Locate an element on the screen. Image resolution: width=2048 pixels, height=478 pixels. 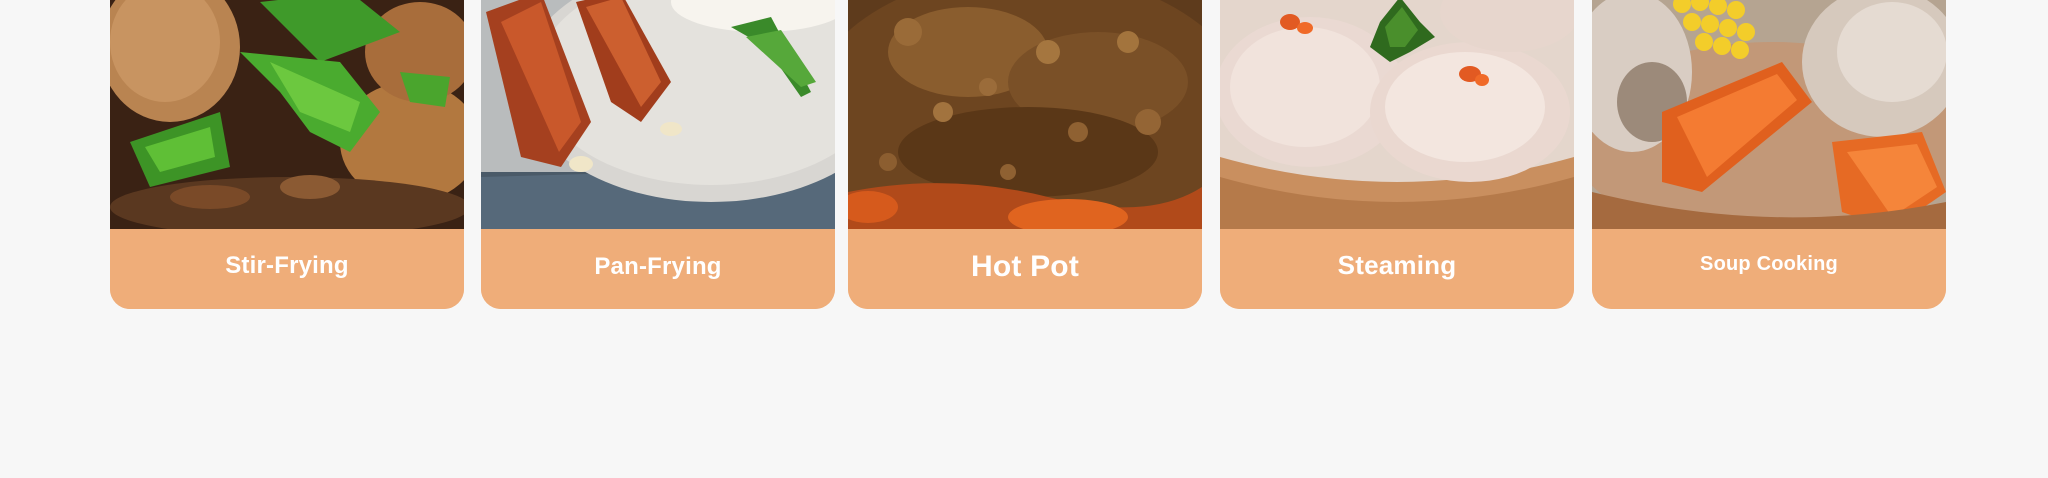
cooking-mode-card-soup-cooking: Soup Cooking is located at coordinates (1769, 154).